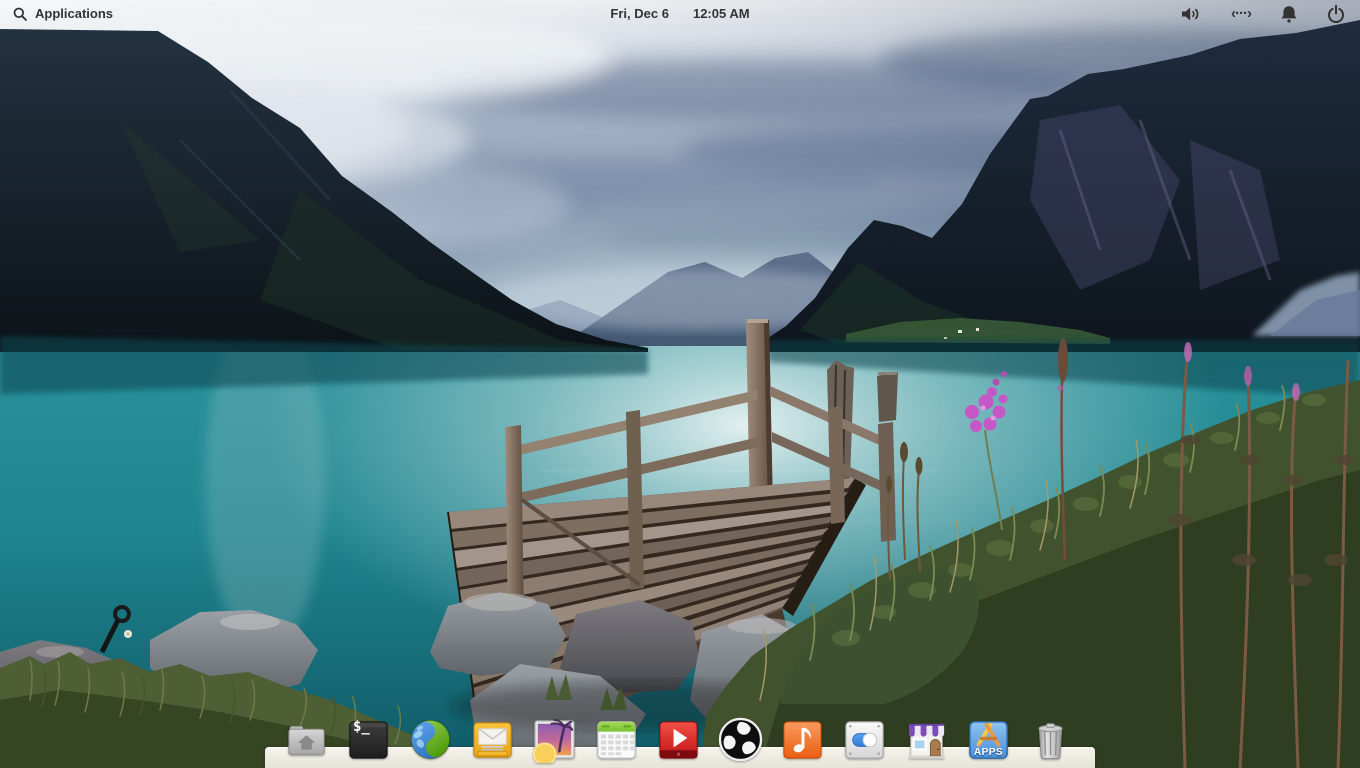 The width and height of the screenshot is (1360, 768). I want to click on dock-item-mail, so click(492, 739).